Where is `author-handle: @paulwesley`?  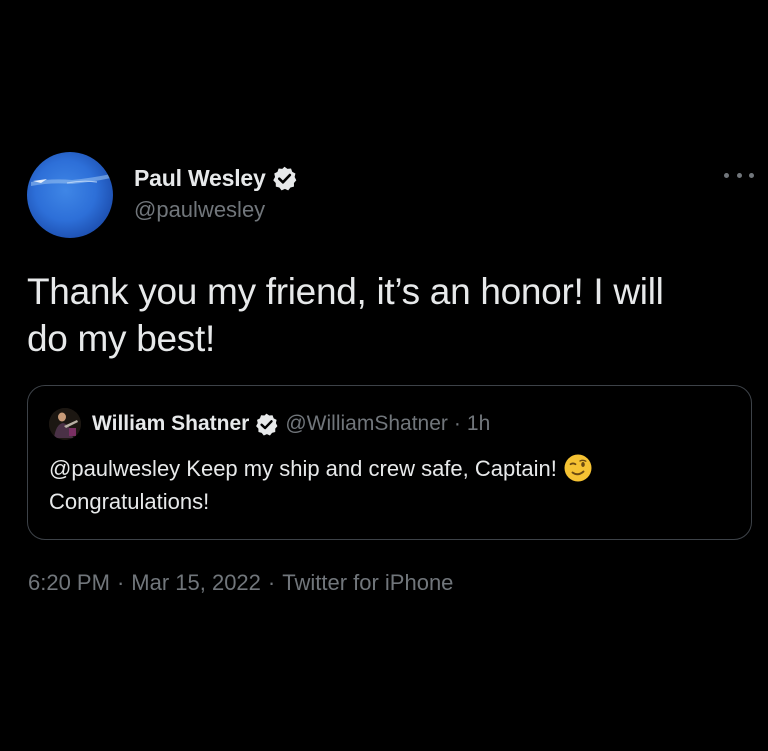
author-handle: @paulwesley is located at coordinates (216, 210).